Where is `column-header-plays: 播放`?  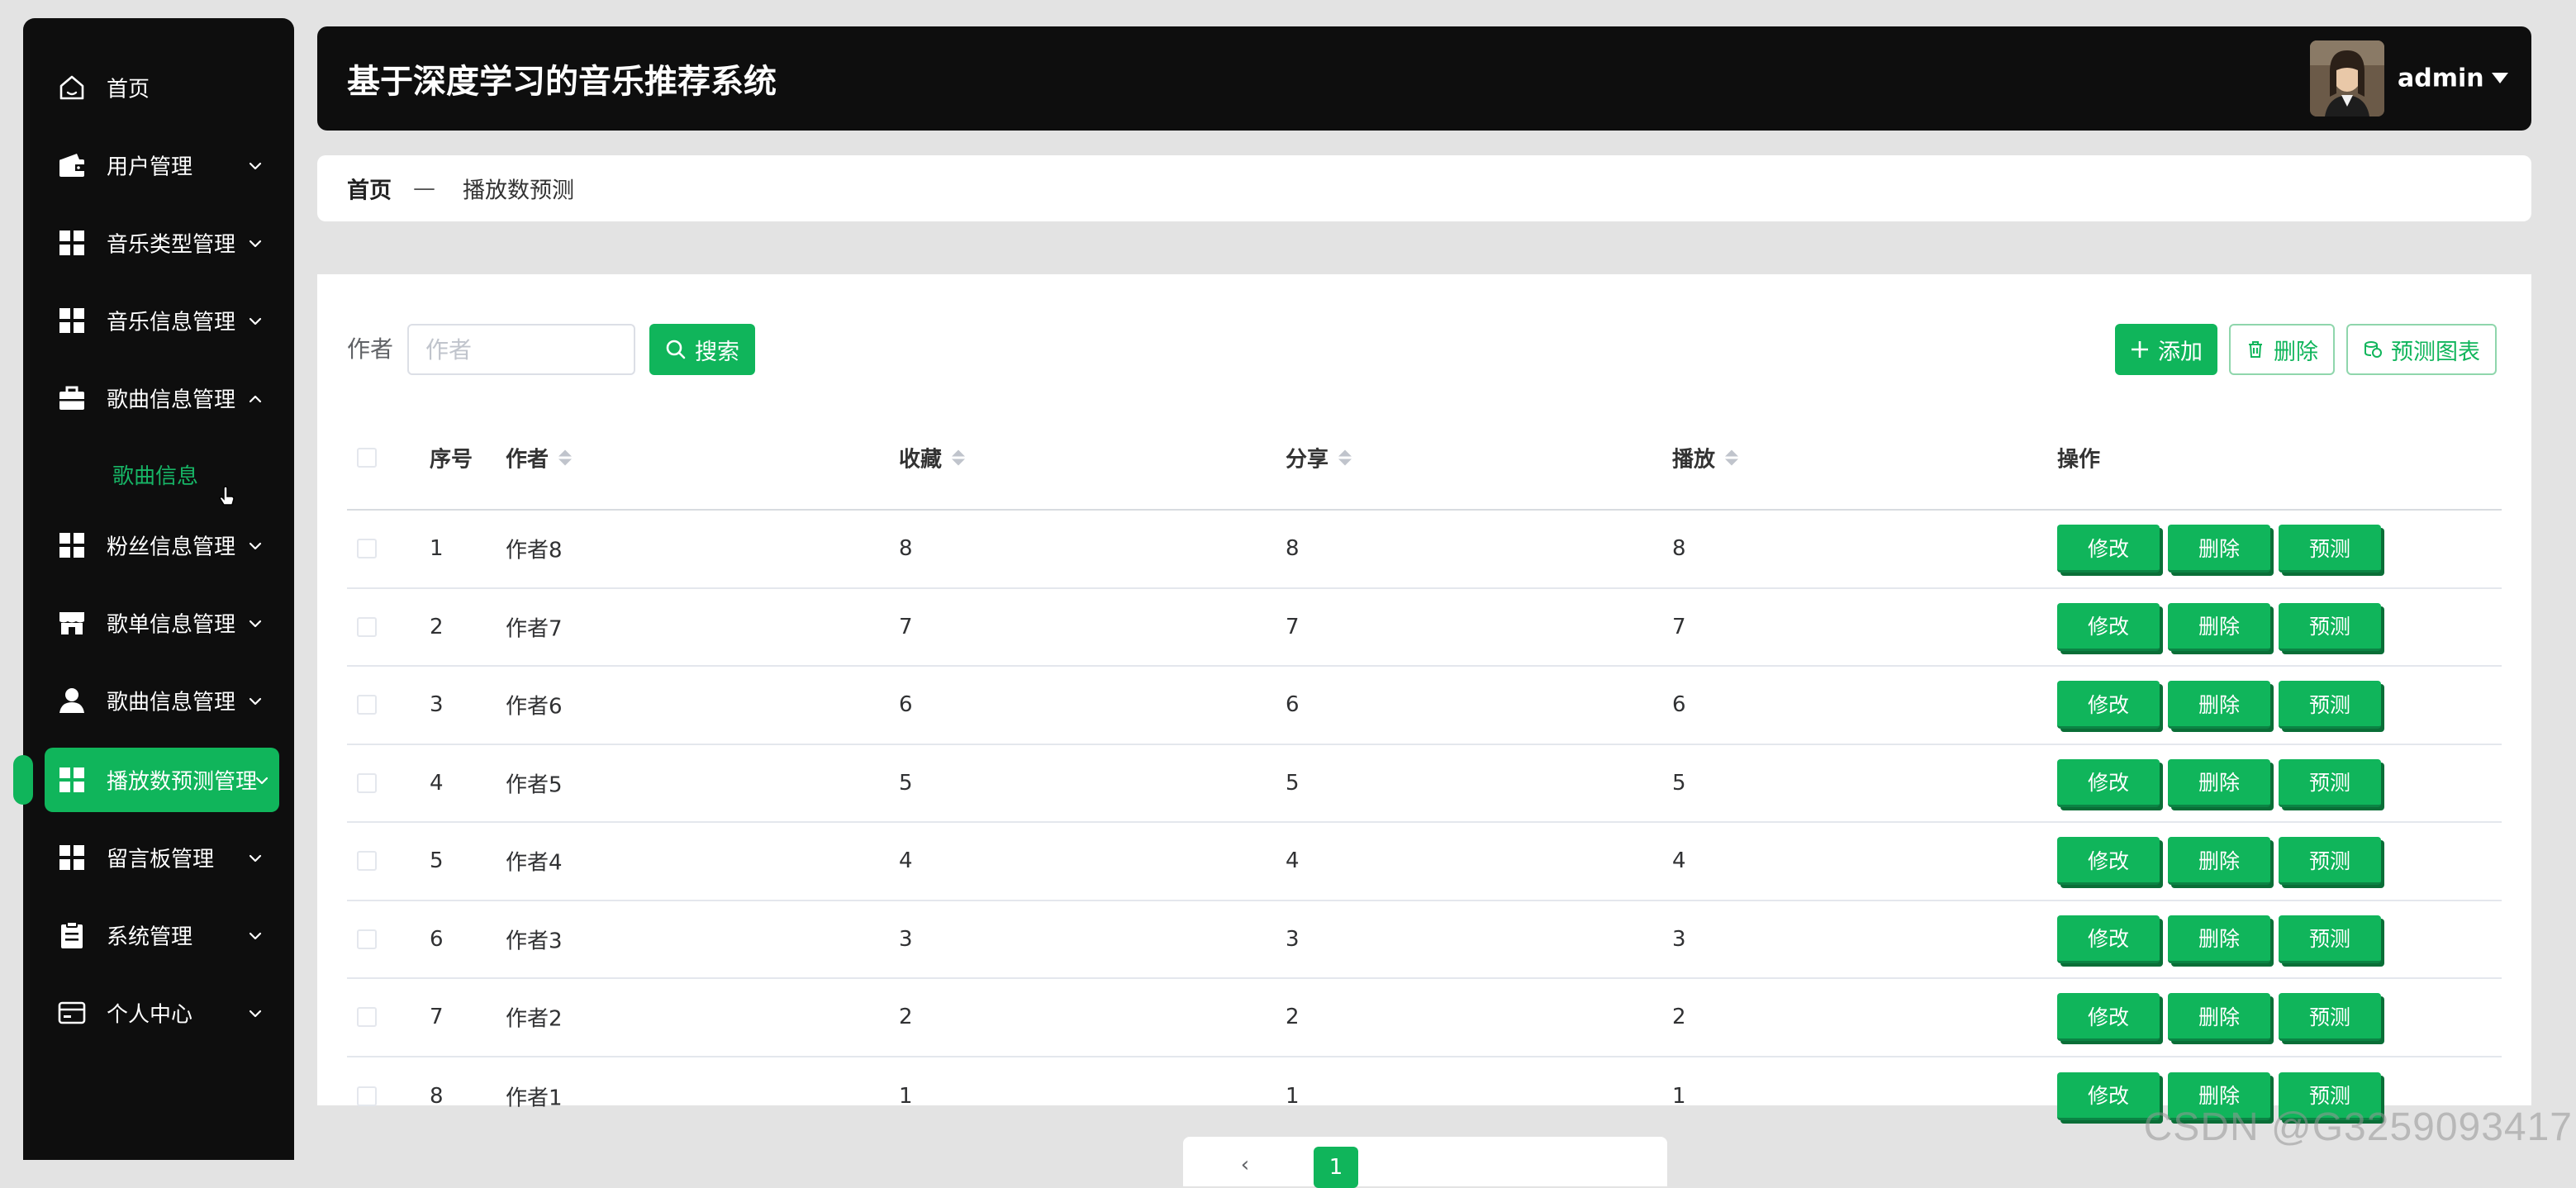
column-header-plays: 播放 is located at coordinates (1705, 458).